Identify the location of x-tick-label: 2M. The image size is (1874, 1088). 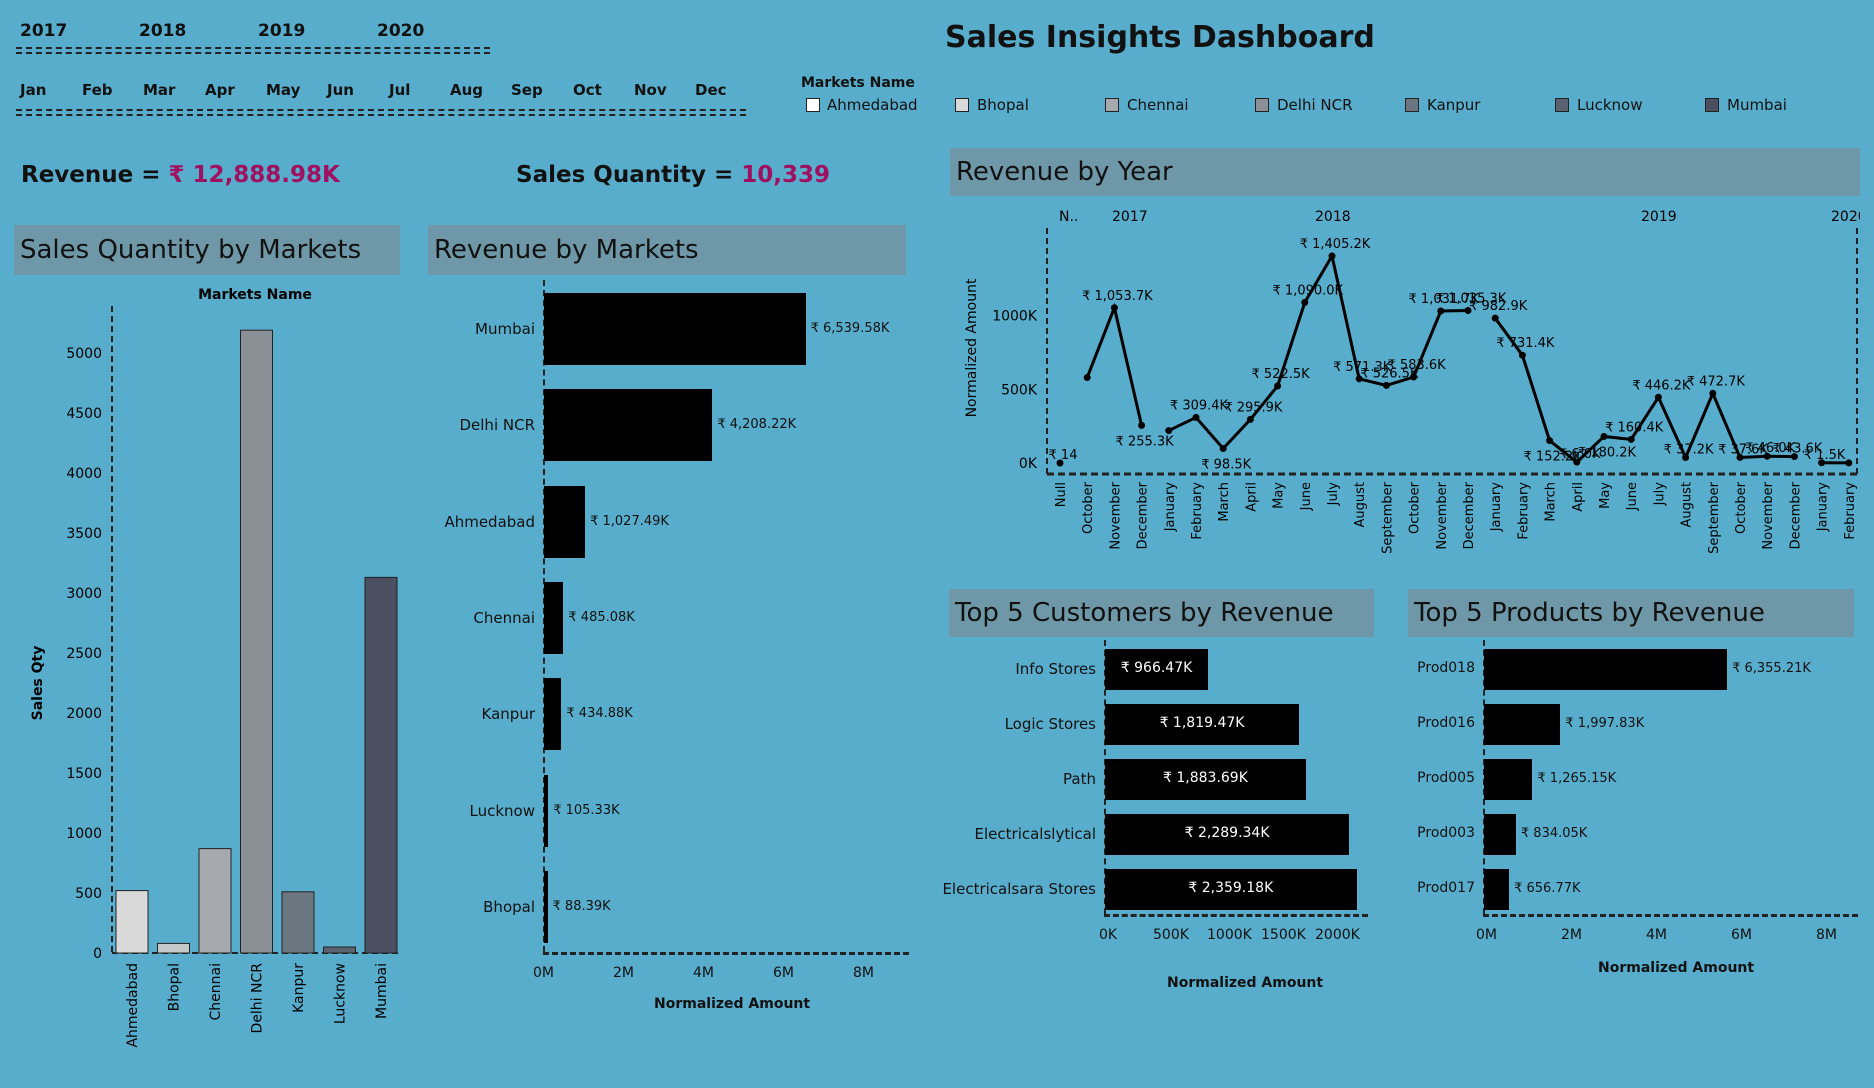
(1571, 935).